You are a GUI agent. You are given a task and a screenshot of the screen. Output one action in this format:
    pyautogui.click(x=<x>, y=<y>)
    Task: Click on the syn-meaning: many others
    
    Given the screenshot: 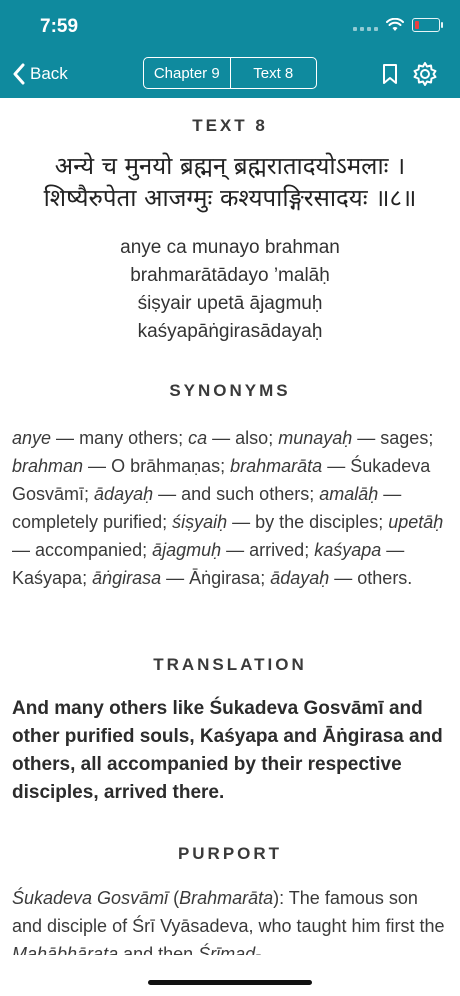 What is the action you would take?
    pyautogui.click(x=129, y=438)
    